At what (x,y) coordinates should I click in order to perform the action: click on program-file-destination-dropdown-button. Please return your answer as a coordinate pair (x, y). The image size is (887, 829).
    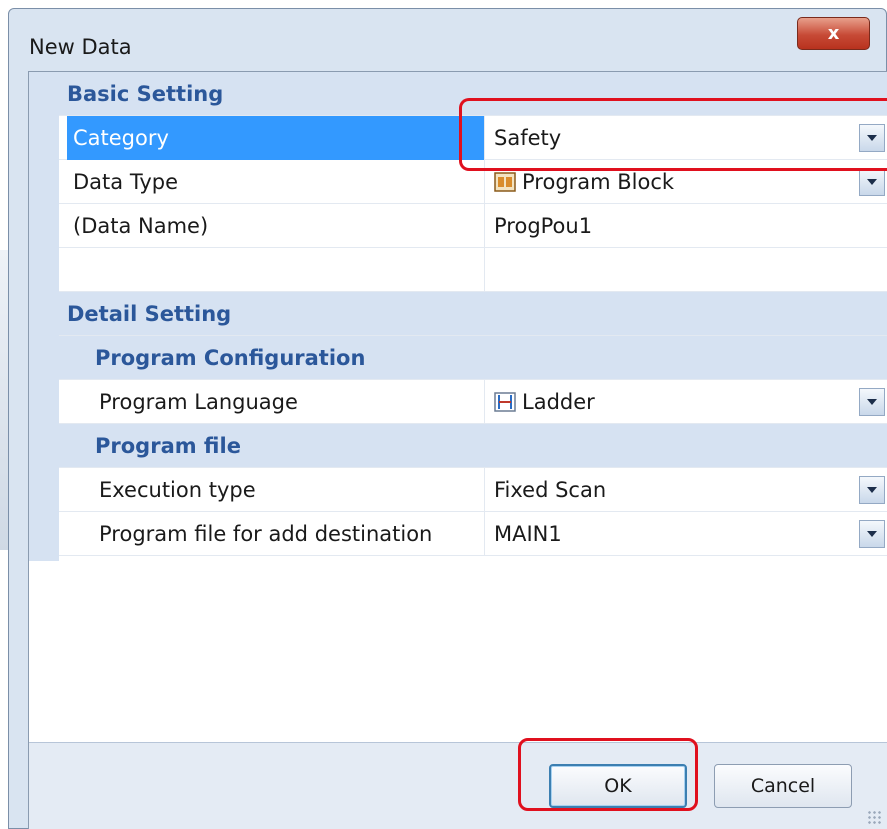
    Looking at the image, I should click on (872, 534).